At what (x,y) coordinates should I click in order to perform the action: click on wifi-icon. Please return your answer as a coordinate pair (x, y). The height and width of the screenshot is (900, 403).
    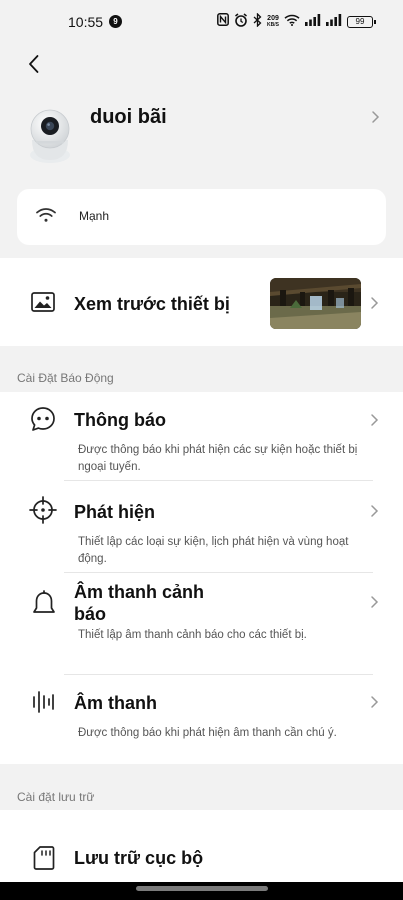
    Looking at the image, I should click on (46, 217).